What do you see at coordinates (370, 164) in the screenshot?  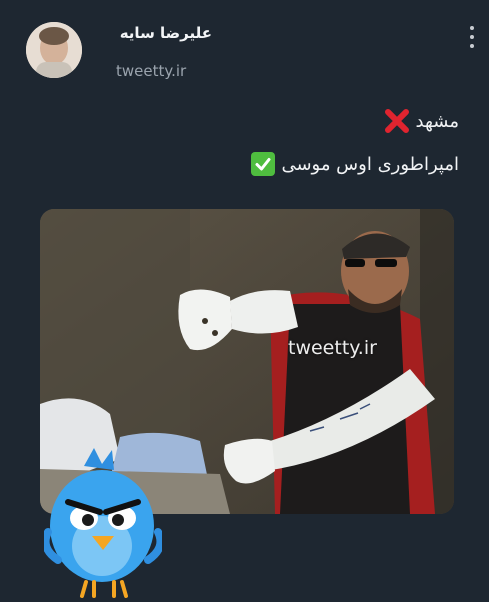 I see `tweet-line-2-text: امپراطوری اوس موسی` at bounding box center [370, 164].